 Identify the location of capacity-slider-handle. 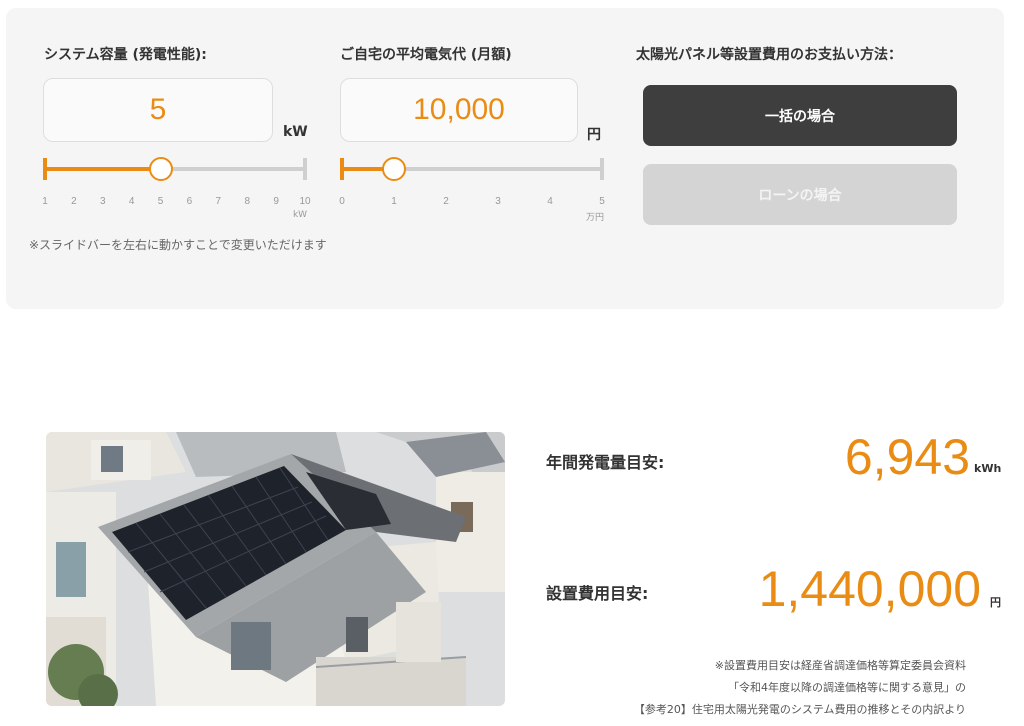
(160, 169).